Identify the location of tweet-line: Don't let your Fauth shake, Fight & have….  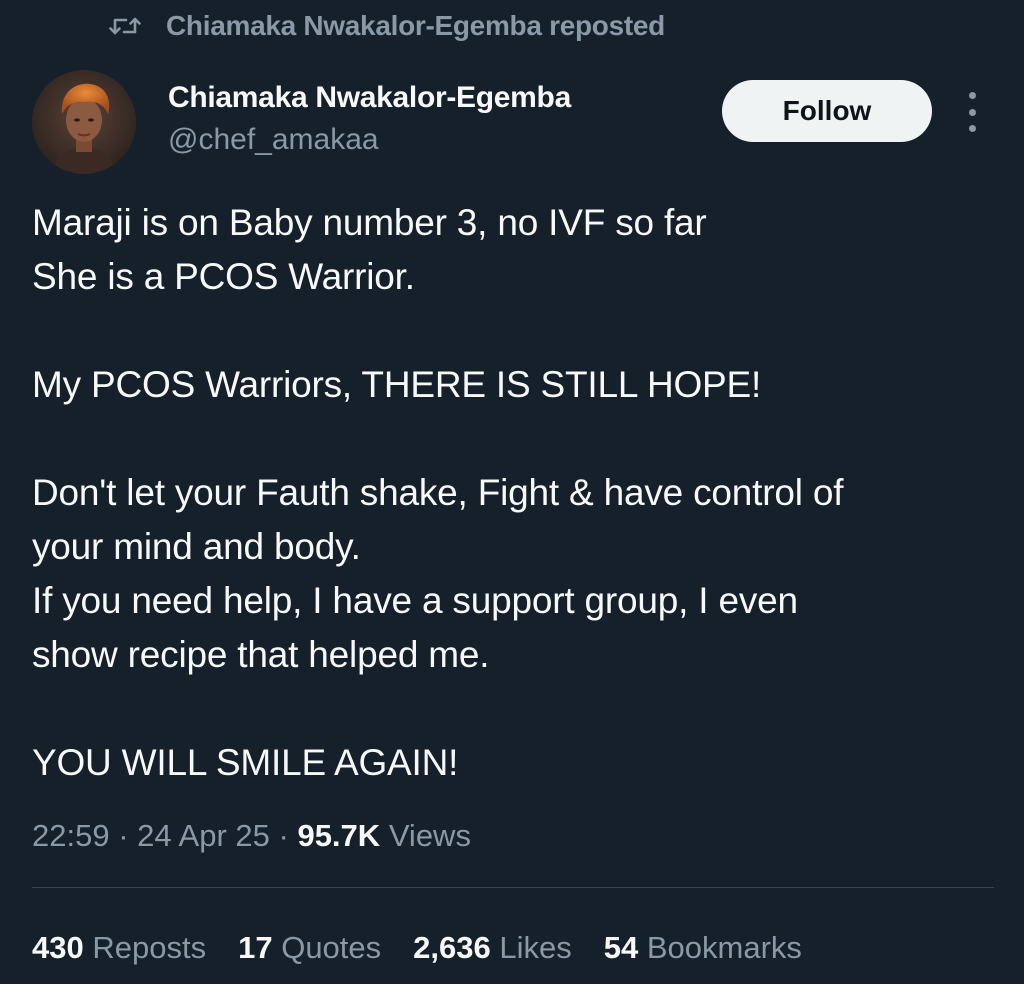
(438, 492).